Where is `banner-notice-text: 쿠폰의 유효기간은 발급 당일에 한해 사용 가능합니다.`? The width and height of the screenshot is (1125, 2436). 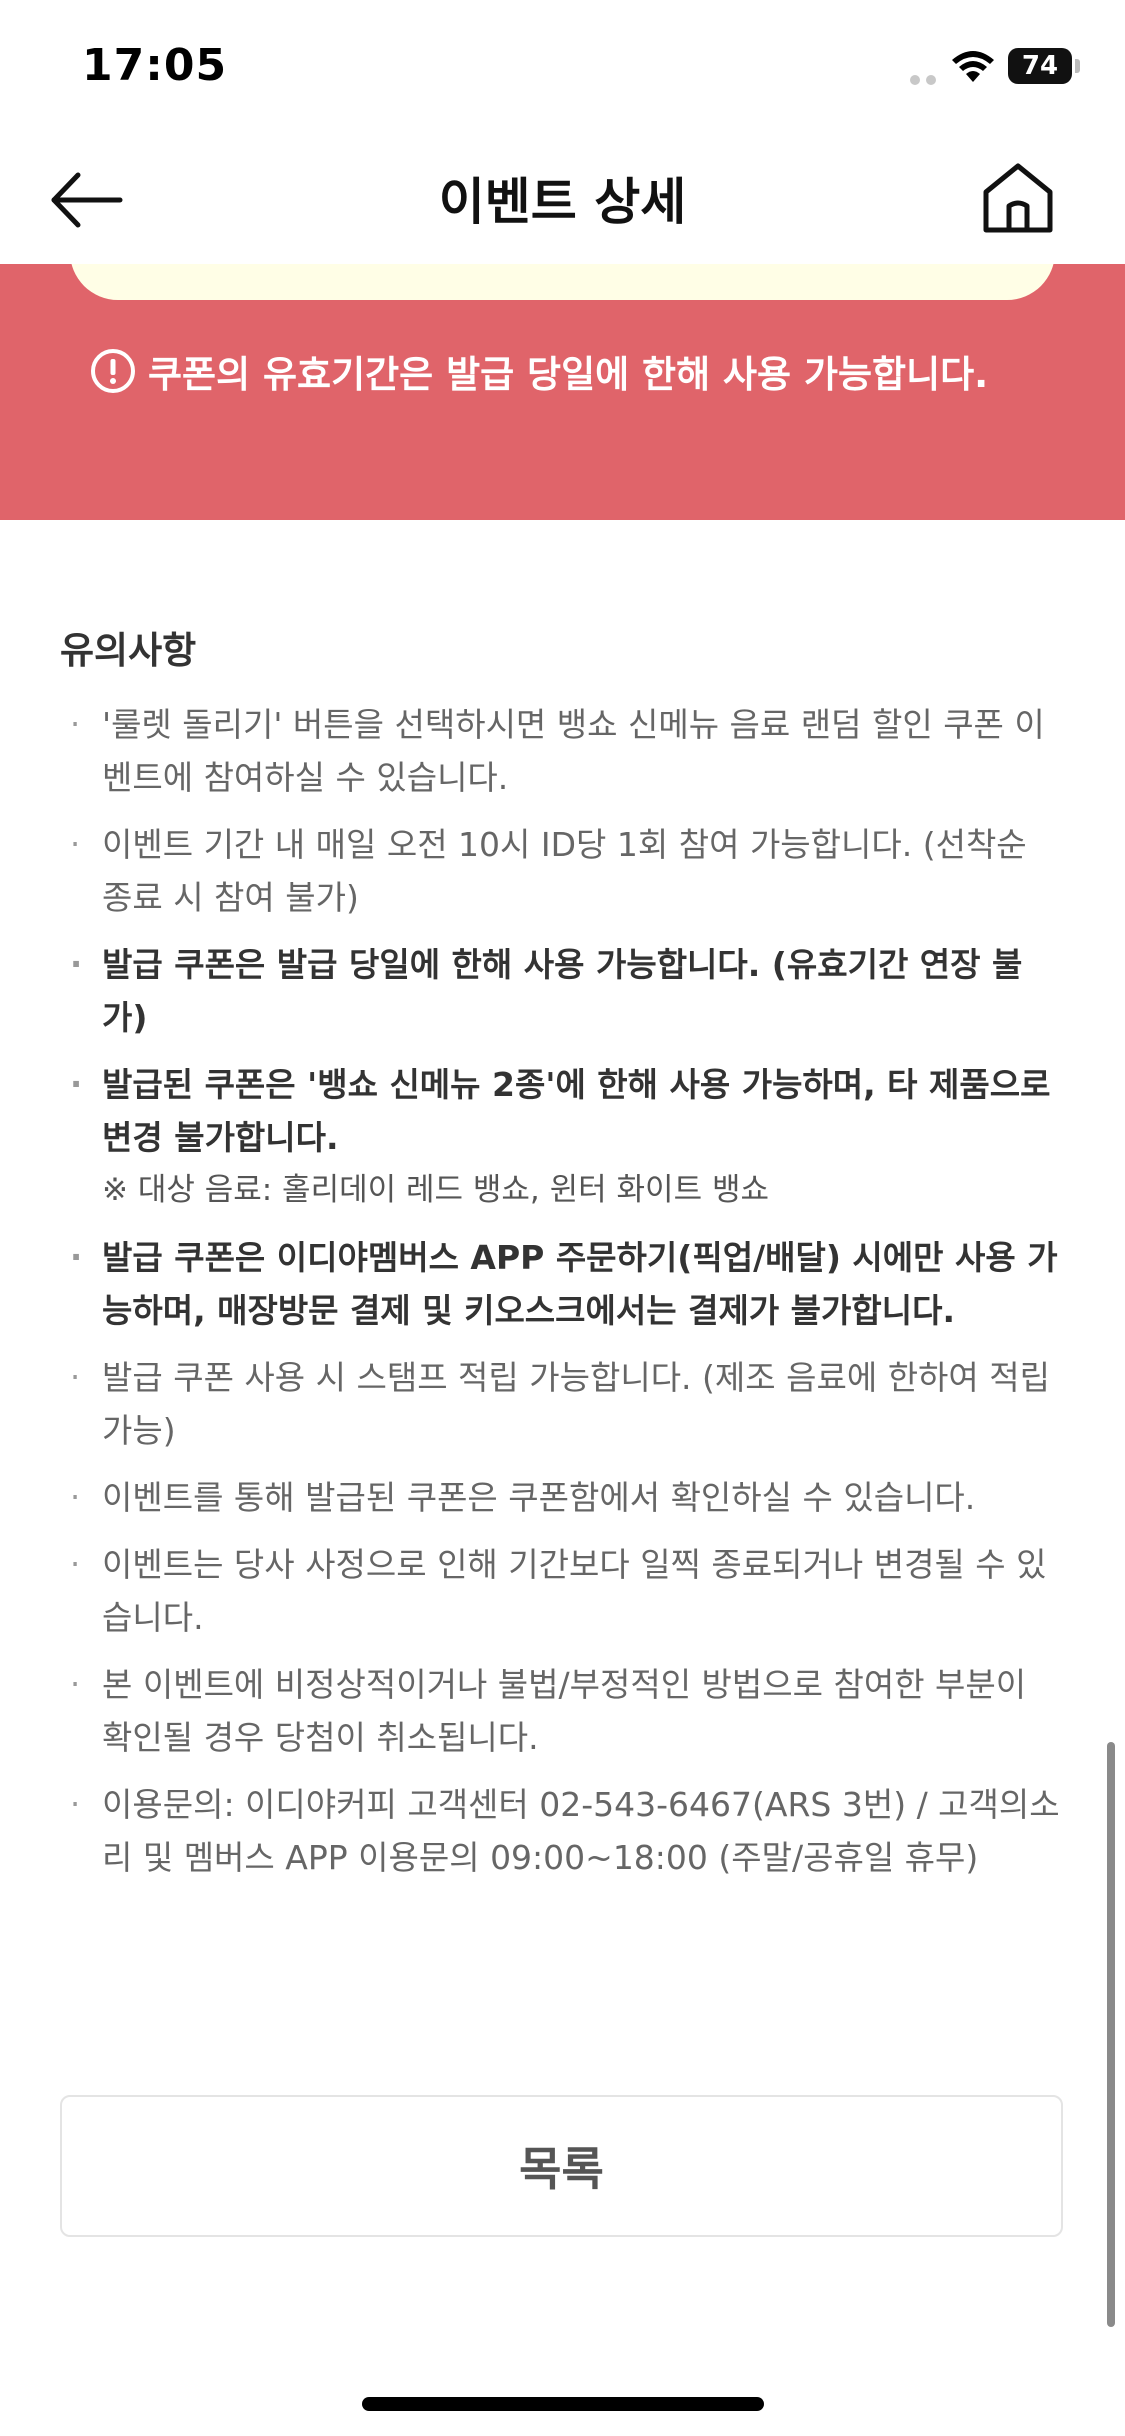
banner-notice-text: 쿠폰의 유효기간은 발급 당일에 한해 사용 가능합니다. is located at coordinates (568, 374).